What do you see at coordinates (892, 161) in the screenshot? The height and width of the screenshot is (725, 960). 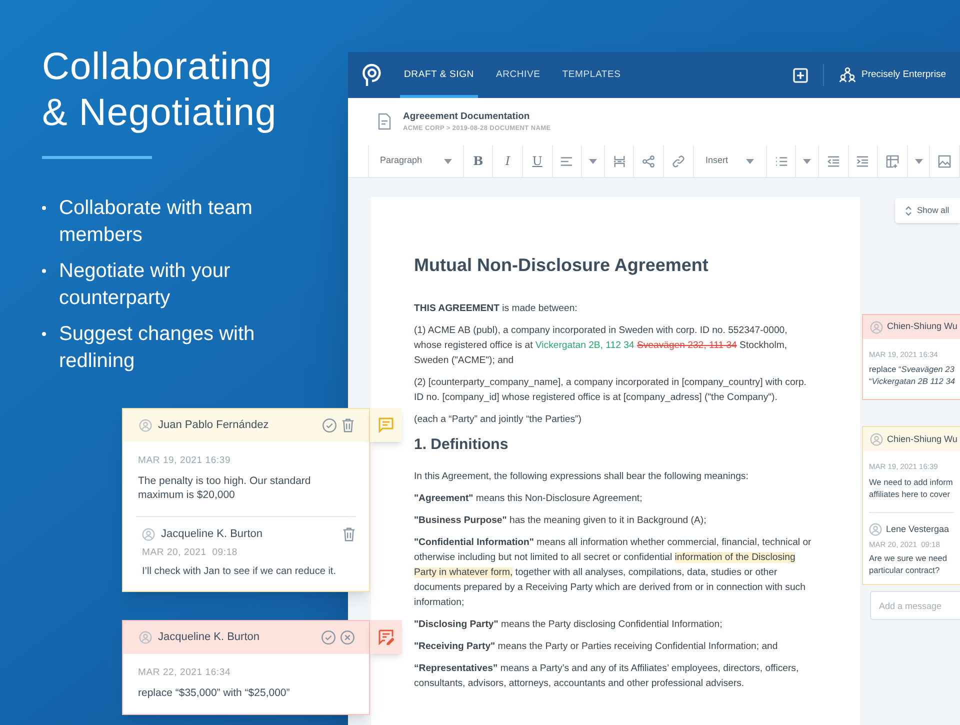 I see `table-icon` at bounding box center [892, 161].